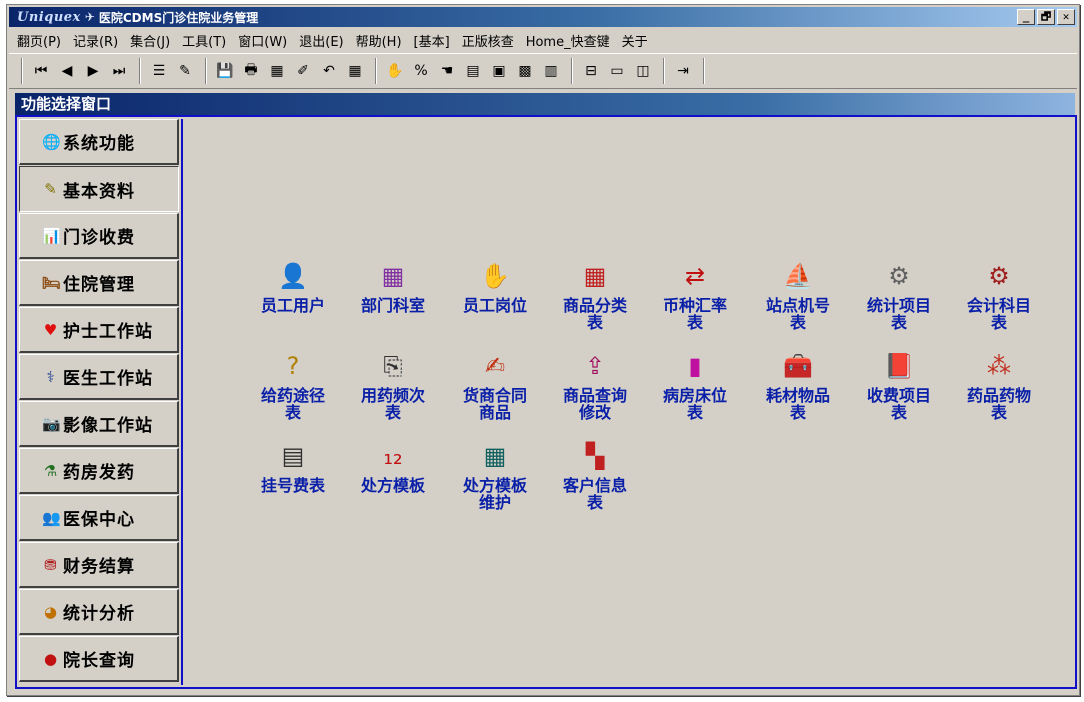  I want to click on grid-icon: ▦, so click(355, 71).